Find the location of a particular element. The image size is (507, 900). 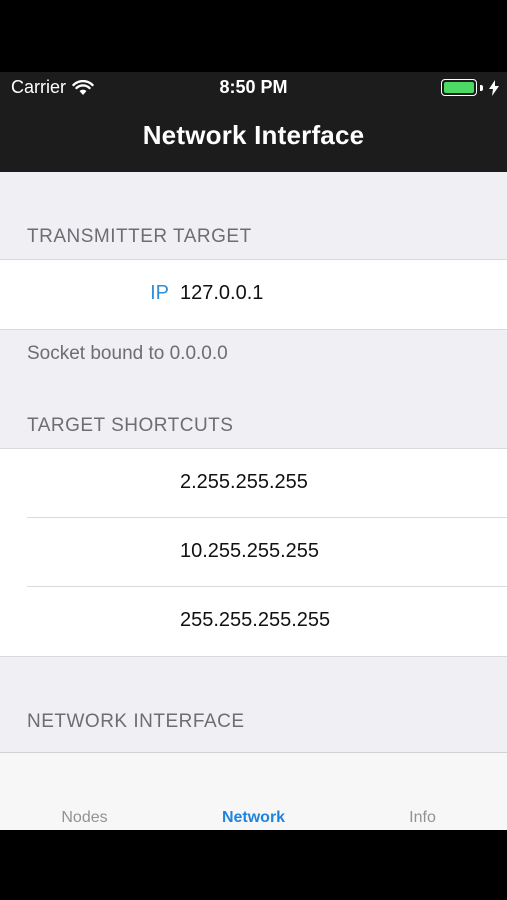

letterbox-bottom is located at coordinates (253, 865).